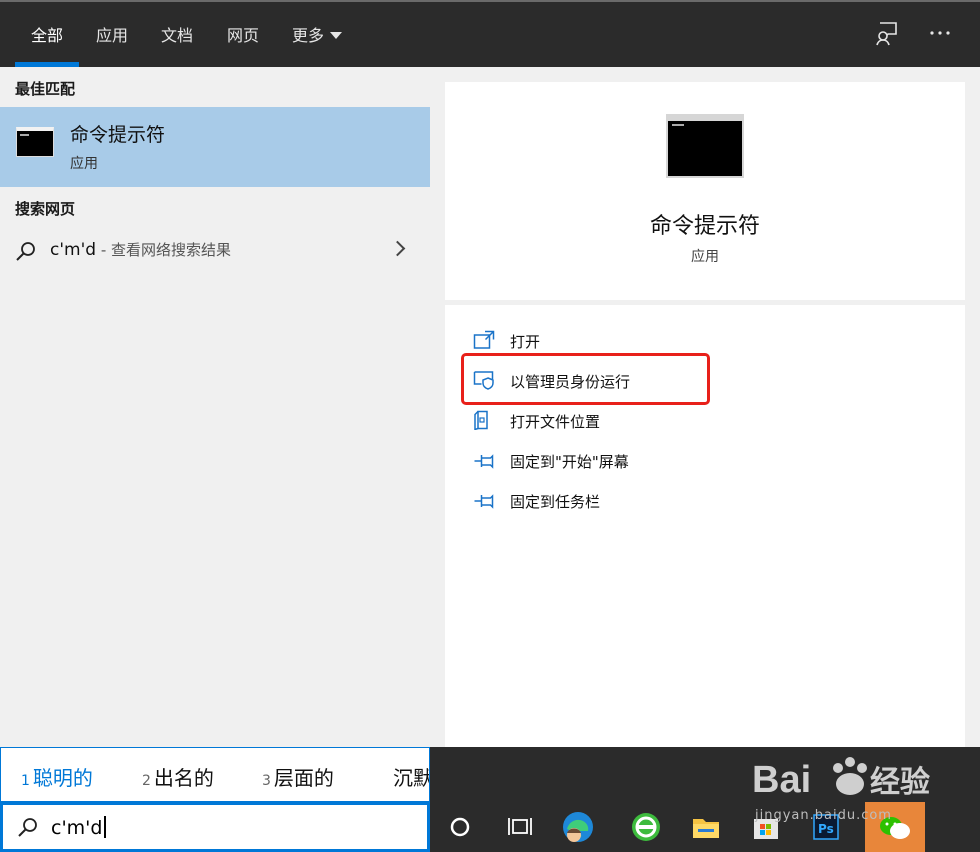 The width and height of the screenshot is (980, 852). Describe the element at coordinates (62, 778) in the screenshot. I see `ime-candidate-text: 聪明的` at that location.